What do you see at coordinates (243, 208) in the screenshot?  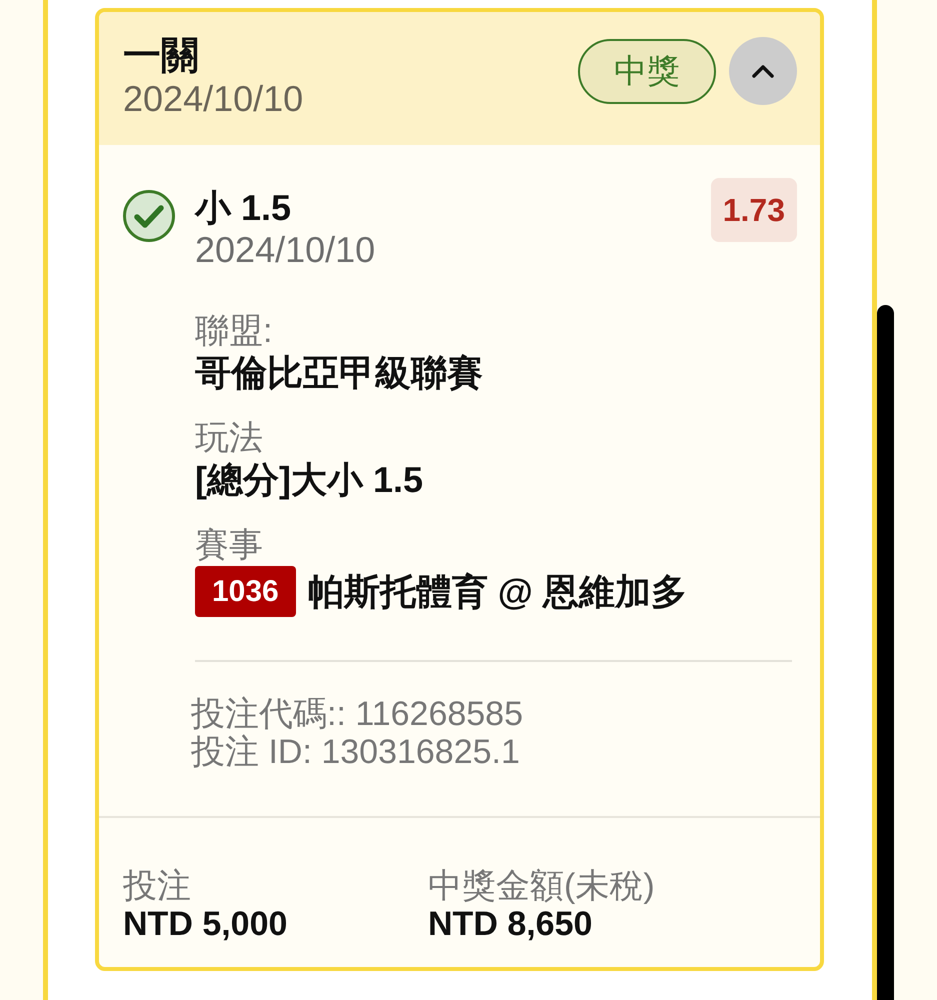 I see `selection-name: 小 1.5` at bounding box center [243, 208].